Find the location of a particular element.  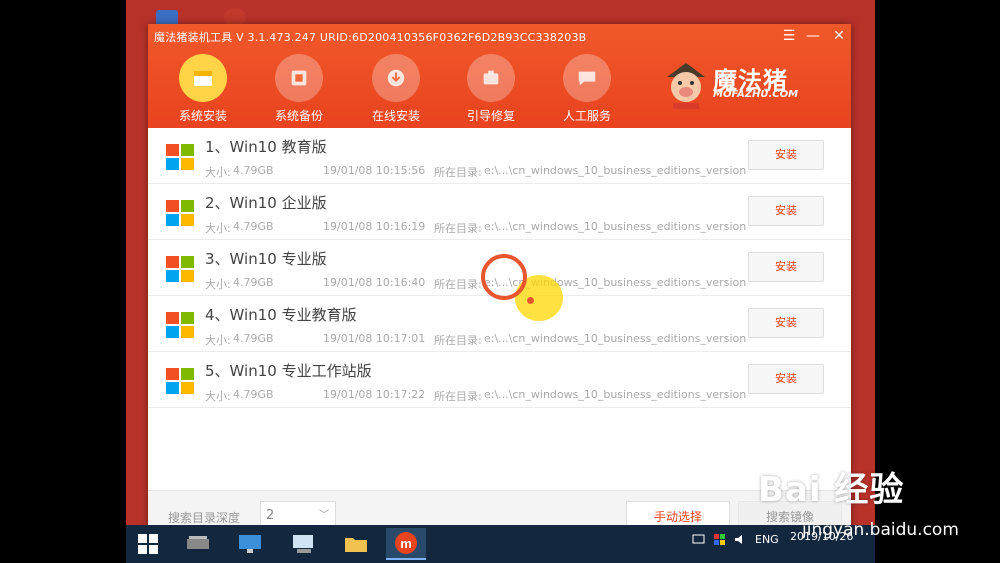

system-tray: ENG is located at coordinates (735, 539).